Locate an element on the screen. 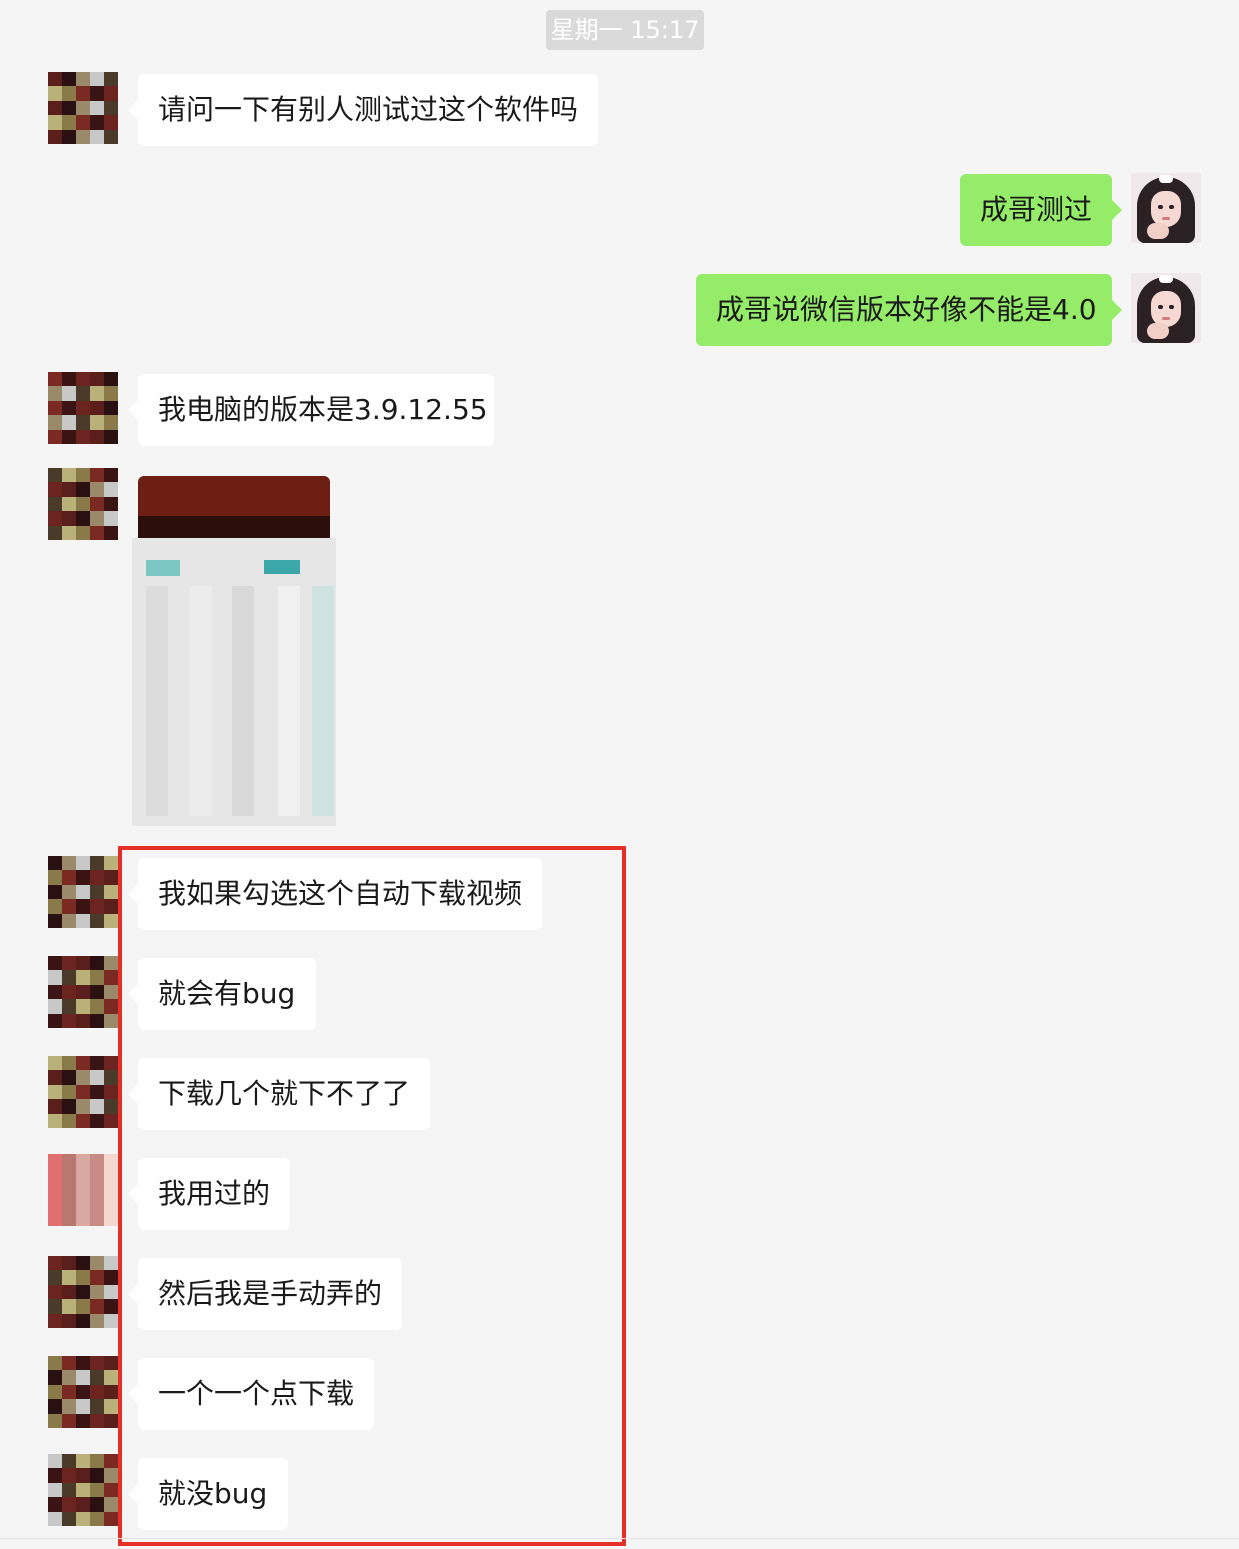 This screenshot has width=1239, height=1549. message-bubble: 请问一下有别人测试过这个软件吗 is located at coordinates (363, 110).